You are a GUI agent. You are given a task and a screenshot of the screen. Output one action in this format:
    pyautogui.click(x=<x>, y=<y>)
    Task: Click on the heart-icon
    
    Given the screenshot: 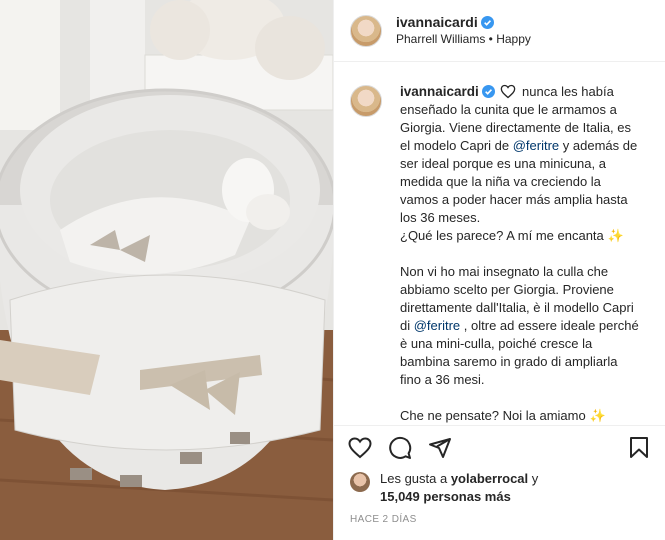 What is the action you would take?
    pyautogui.click(x=360, y=448)
    